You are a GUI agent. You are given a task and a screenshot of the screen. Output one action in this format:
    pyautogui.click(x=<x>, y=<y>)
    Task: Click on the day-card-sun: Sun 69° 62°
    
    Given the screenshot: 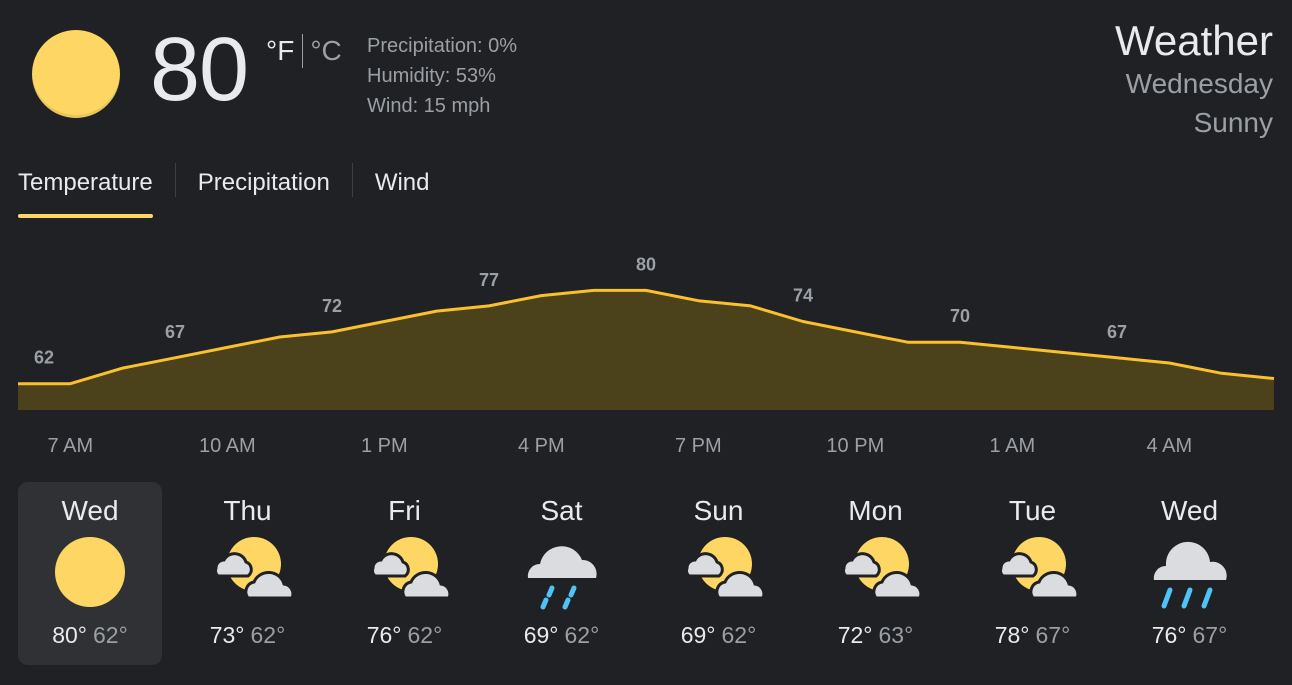 What is the action you would take?
    pyautogui.click(x=719, y=573)
    